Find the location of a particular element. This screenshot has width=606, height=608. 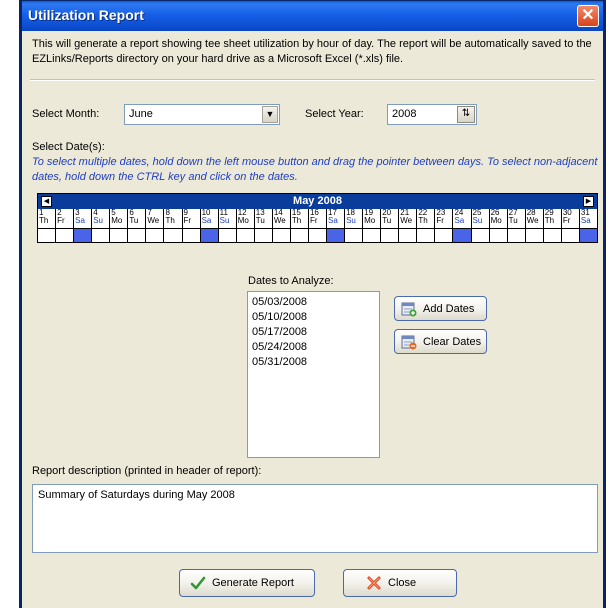

calendar-day: 5 Mo is located at coordinates (119, 219).